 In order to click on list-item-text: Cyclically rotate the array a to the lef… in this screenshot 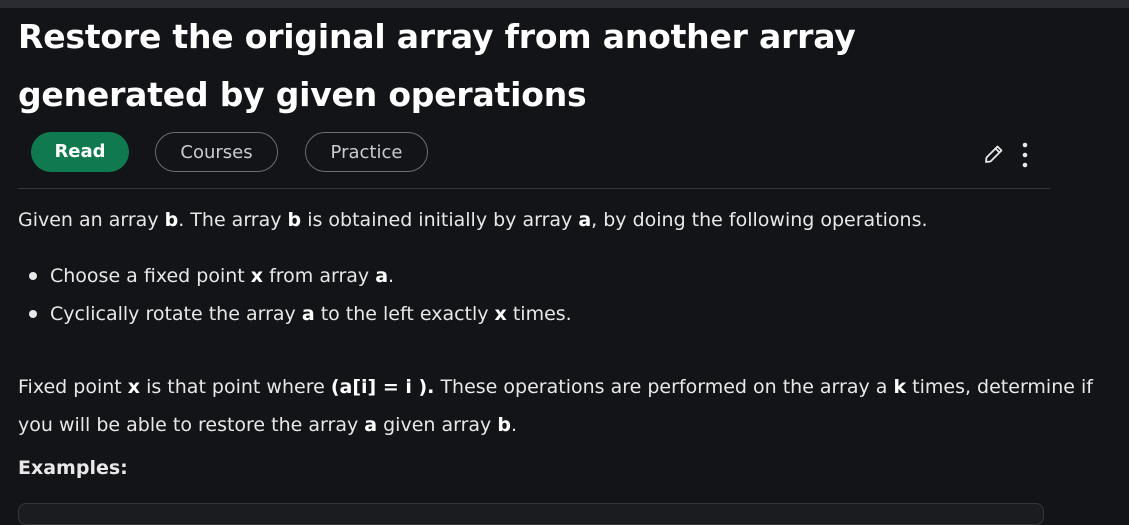, I will do `click(311, 314)`.